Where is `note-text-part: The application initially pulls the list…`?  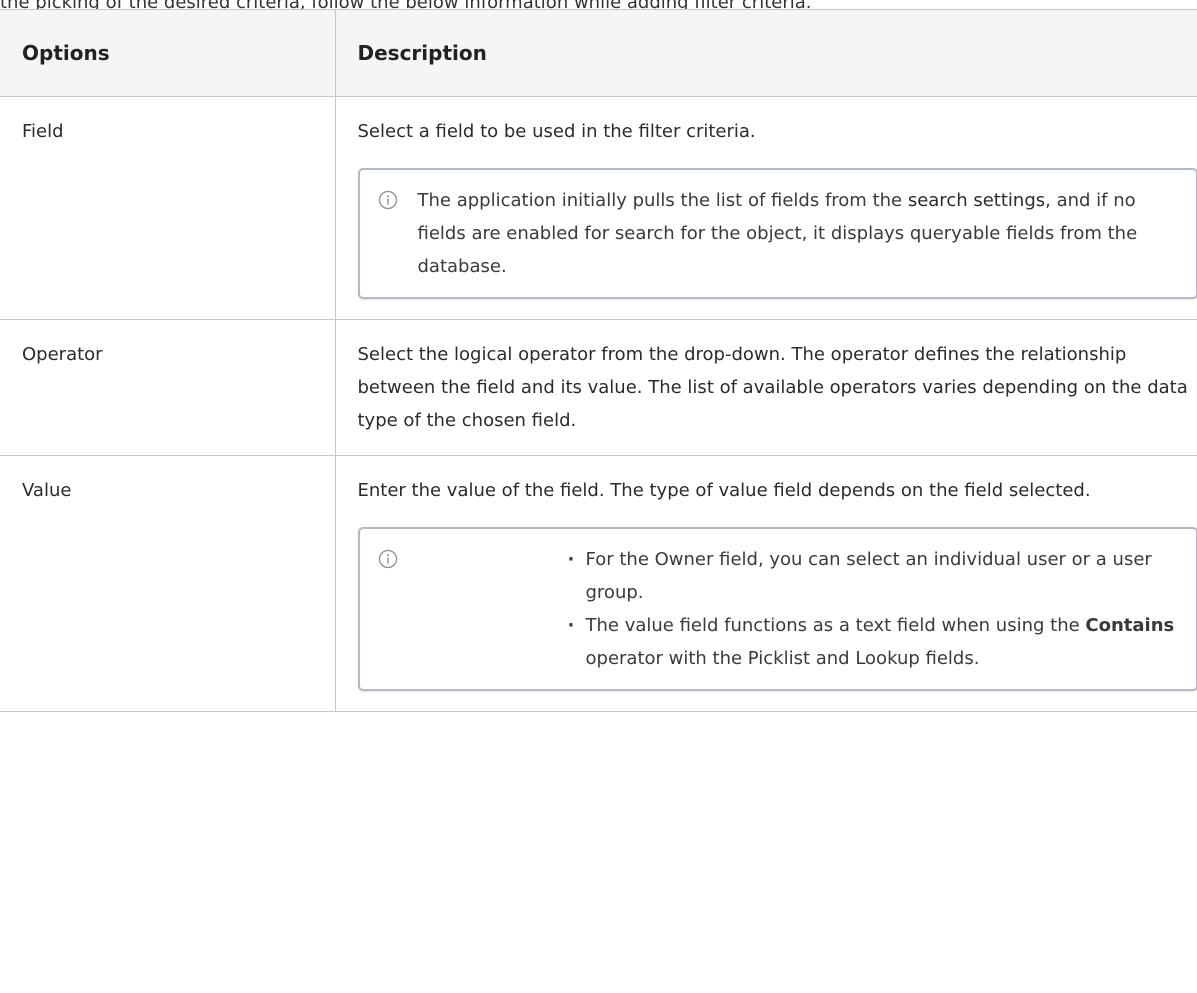
note-text-part: The application initially pulls the list… is located at coordinates (662, 200).